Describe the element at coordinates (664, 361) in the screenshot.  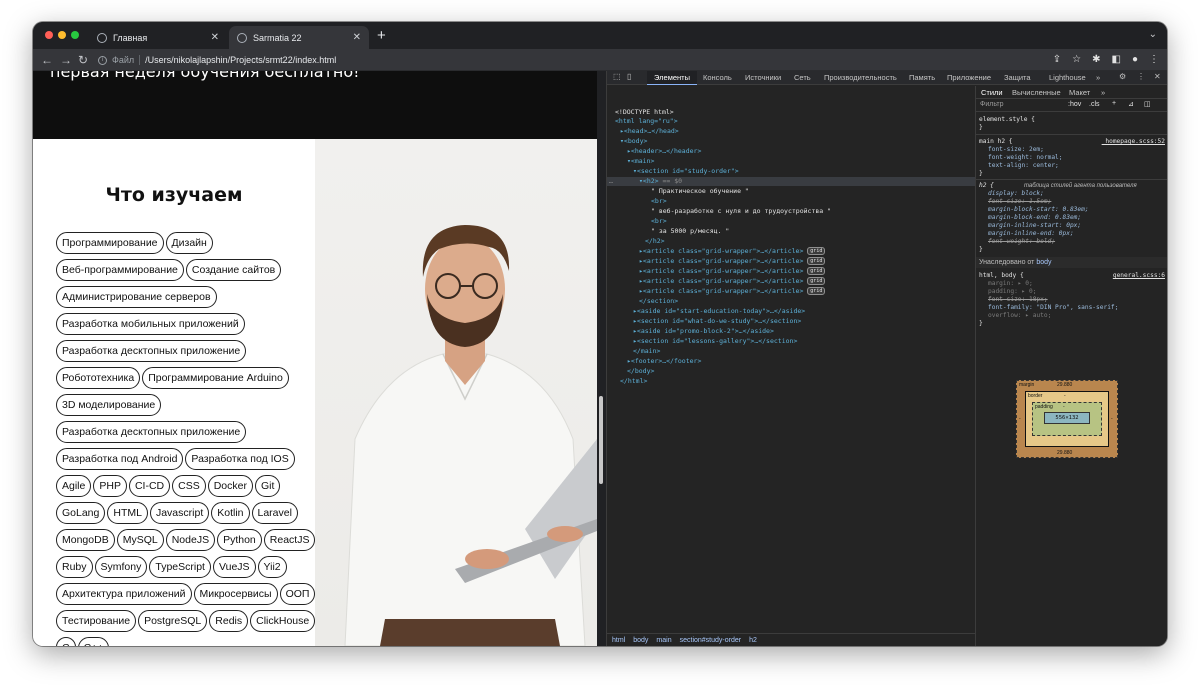
I see `dom-footer: ▸<footer>…</footer>` at that location.